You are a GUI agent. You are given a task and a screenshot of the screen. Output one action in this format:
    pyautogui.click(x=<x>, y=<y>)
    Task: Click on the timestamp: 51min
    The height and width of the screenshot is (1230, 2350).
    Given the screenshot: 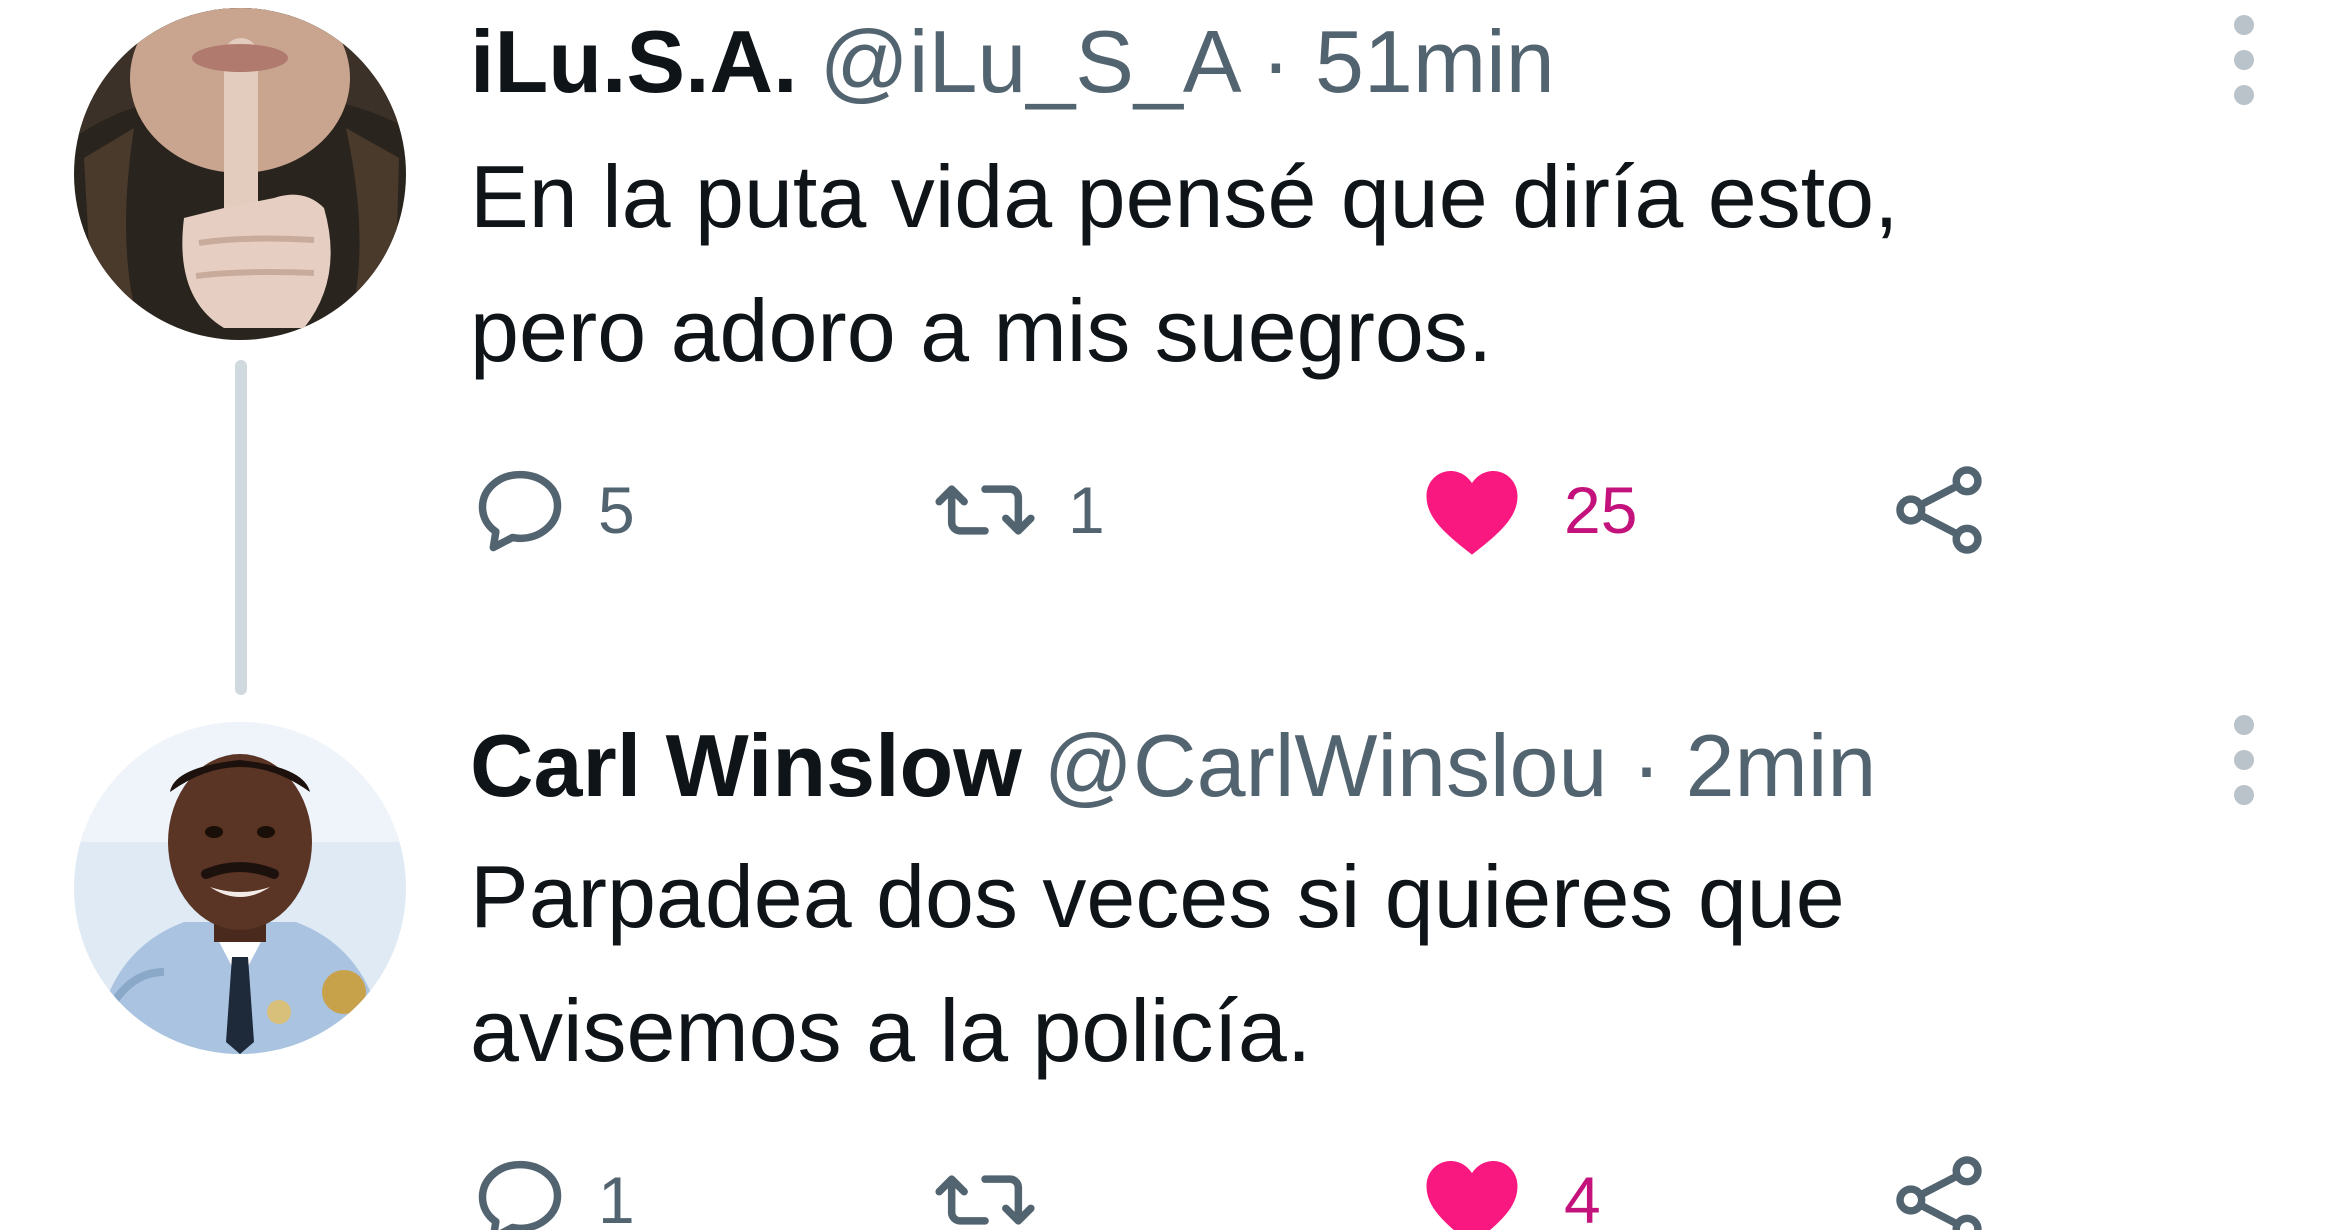 What is the action you would take?
    pyautogui.click(x=1435, y=61)
    